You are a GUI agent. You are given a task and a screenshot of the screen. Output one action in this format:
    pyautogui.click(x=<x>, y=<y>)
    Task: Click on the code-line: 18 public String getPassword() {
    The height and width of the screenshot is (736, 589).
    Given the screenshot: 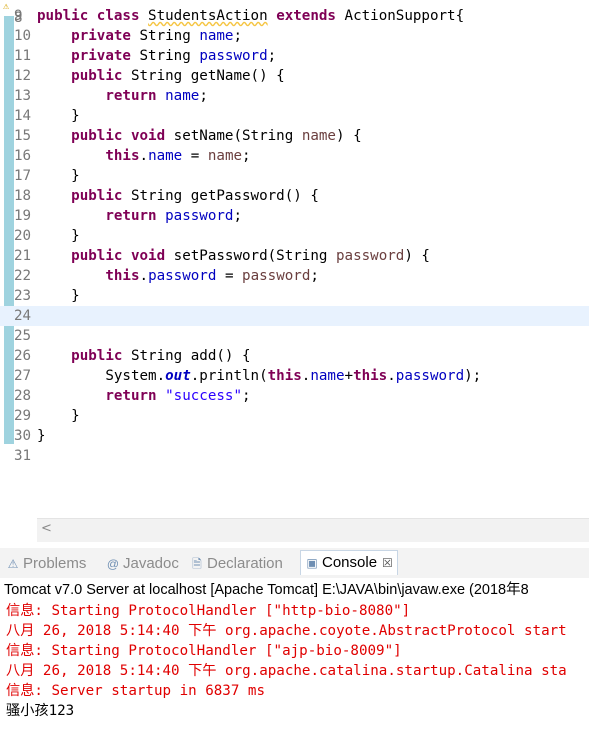 What is the action you would take?
    pyautogui.click(x=294, y=196)
    